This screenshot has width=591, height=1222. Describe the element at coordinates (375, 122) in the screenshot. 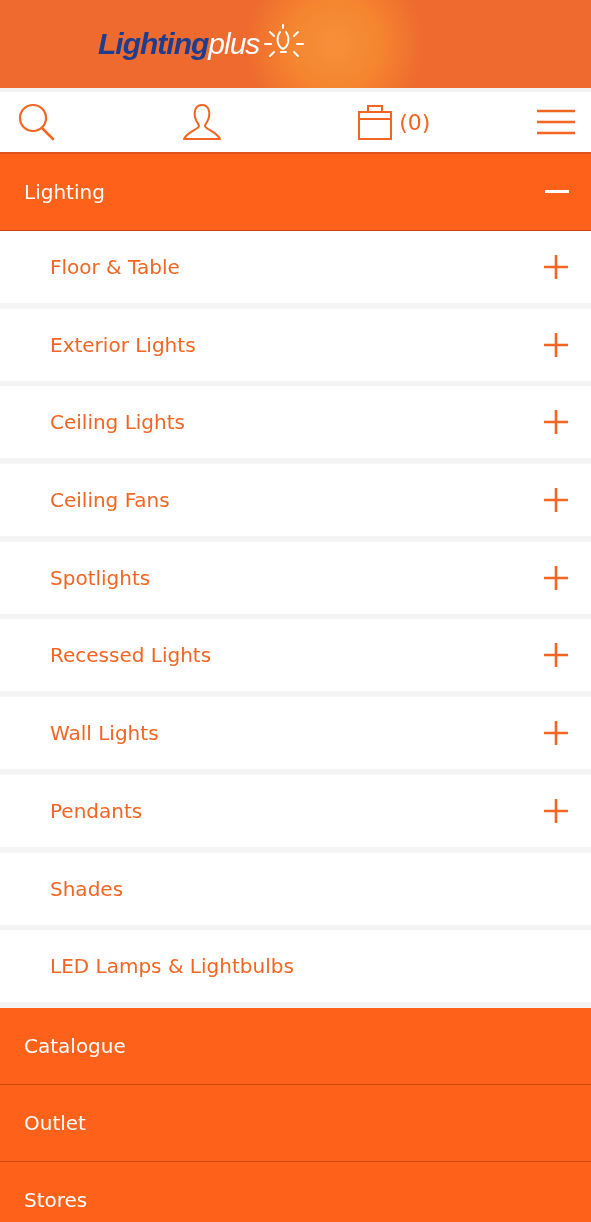

I see `shopping-bag-icon` at that location.